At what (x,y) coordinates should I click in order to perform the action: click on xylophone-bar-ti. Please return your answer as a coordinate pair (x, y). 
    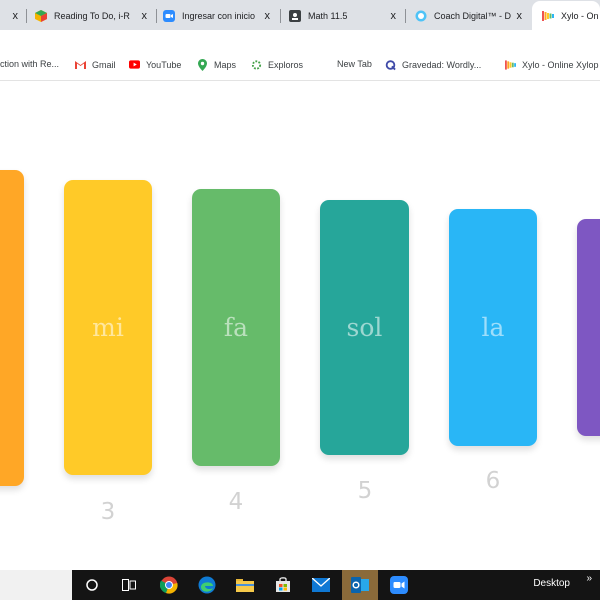
    Looking at the image, I should click on (588, 327).